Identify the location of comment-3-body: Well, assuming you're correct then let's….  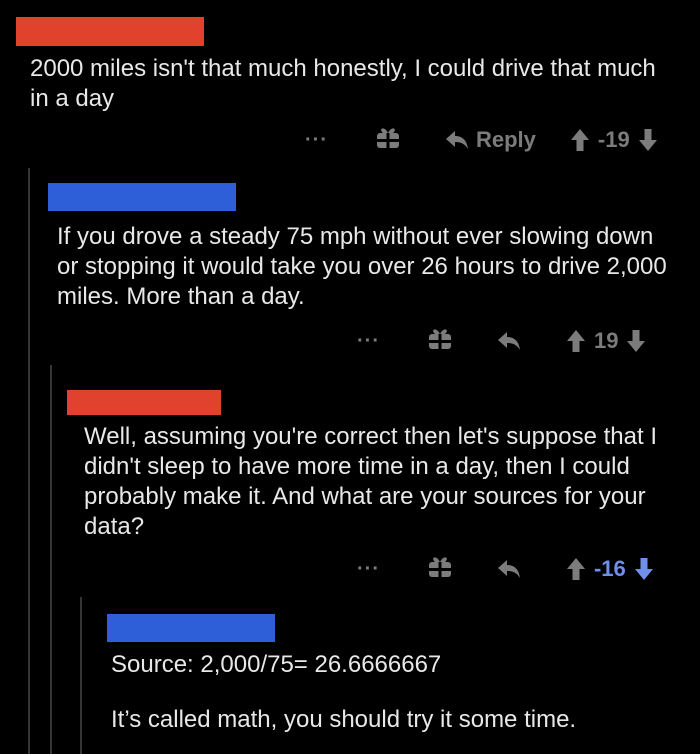
(370, 481).